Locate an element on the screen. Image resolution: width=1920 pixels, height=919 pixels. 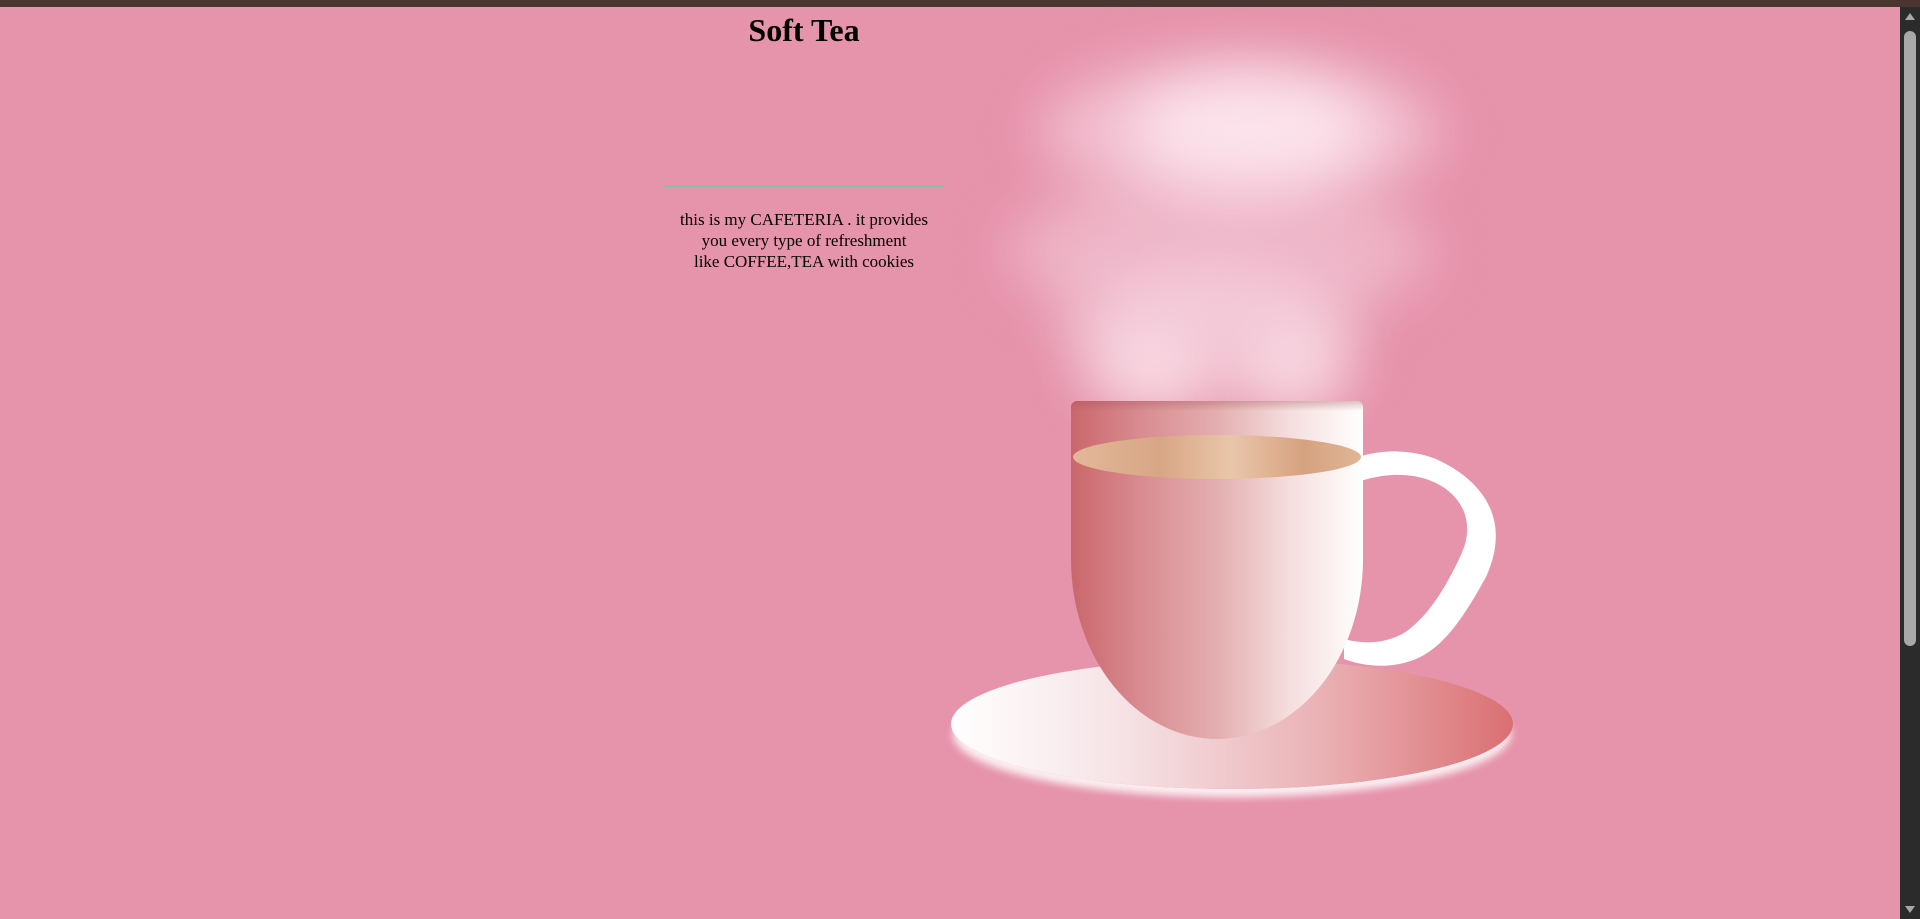
scroll-down-icon is located at coordinates (1910, 909).